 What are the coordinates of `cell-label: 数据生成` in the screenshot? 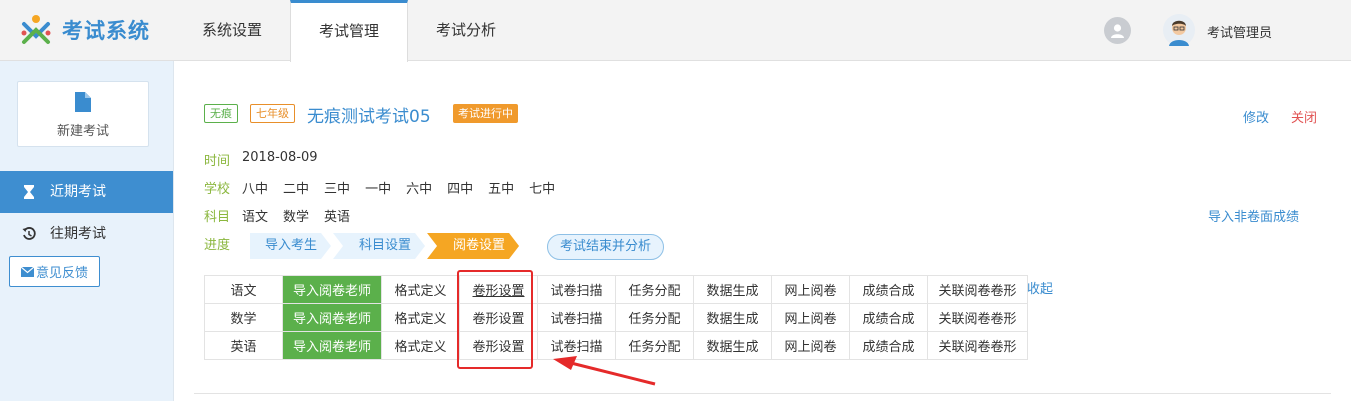 It's located at (732, 319).